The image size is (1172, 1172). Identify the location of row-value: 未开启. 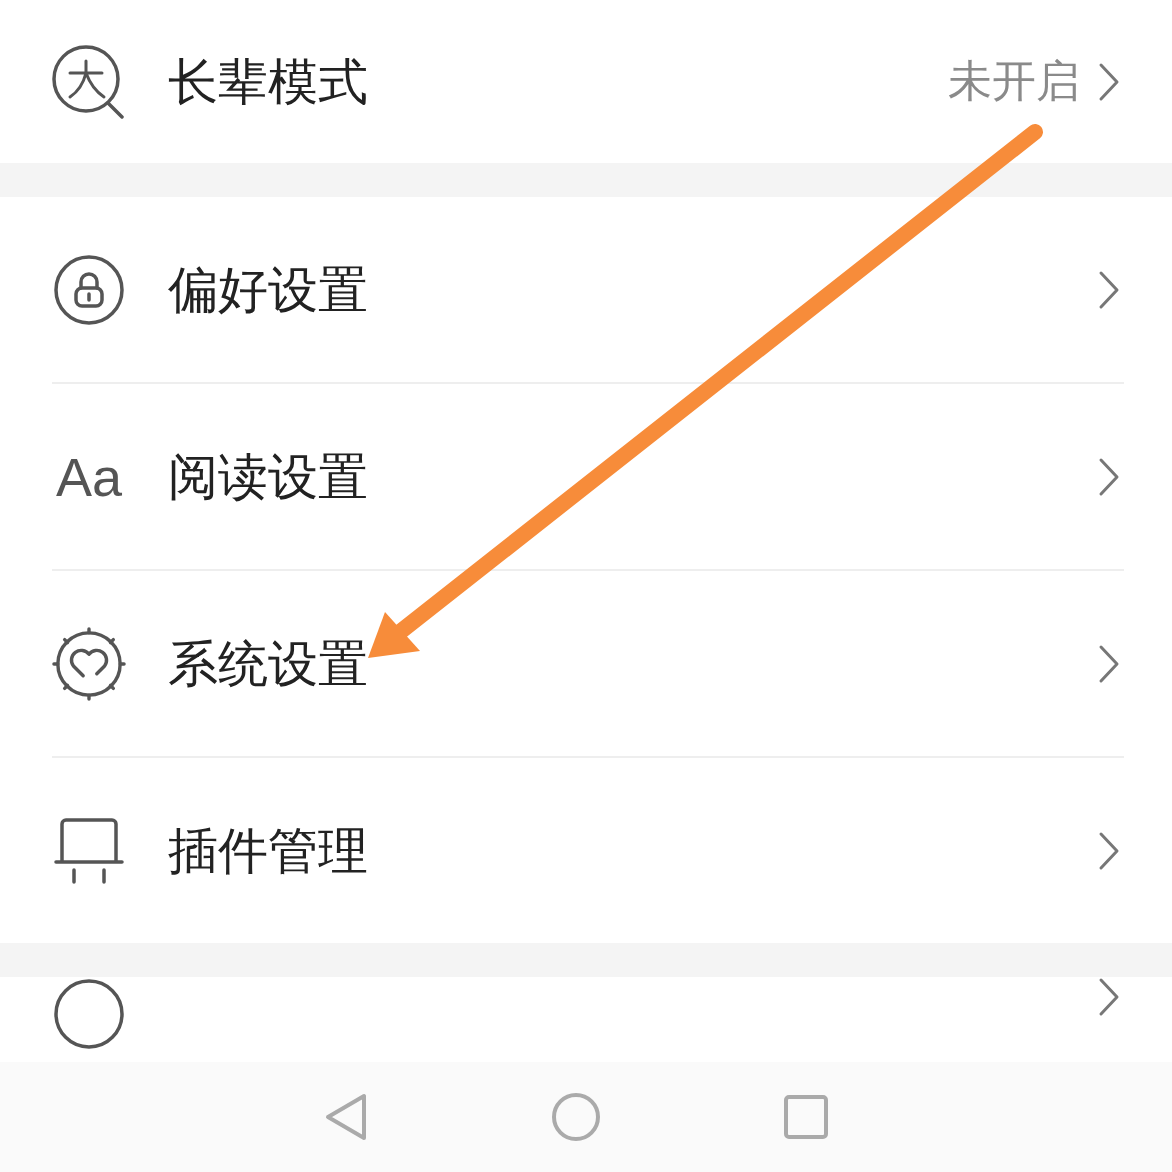
(1014, 81).